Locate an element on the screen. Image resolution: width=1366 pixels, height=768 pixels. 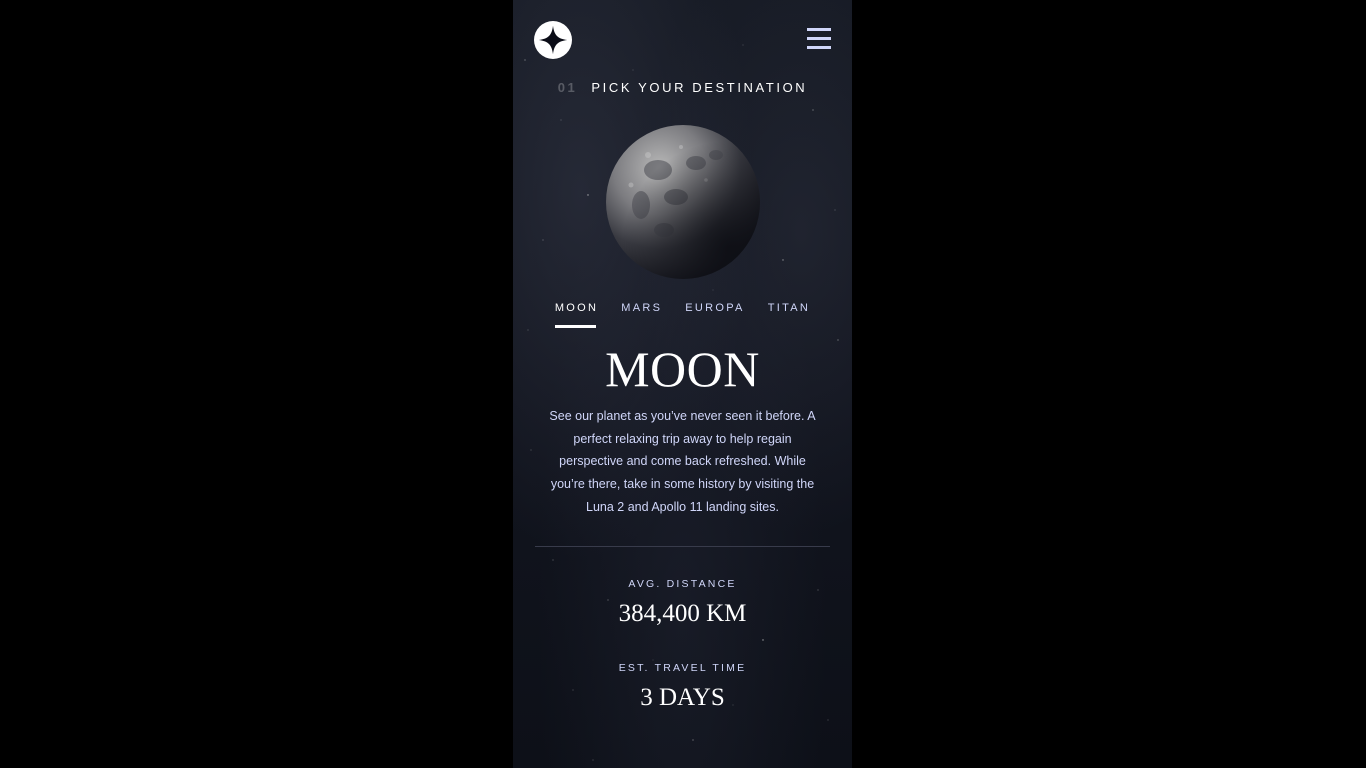
tab-europa: EUROPA is located at coordinates (714, 315).